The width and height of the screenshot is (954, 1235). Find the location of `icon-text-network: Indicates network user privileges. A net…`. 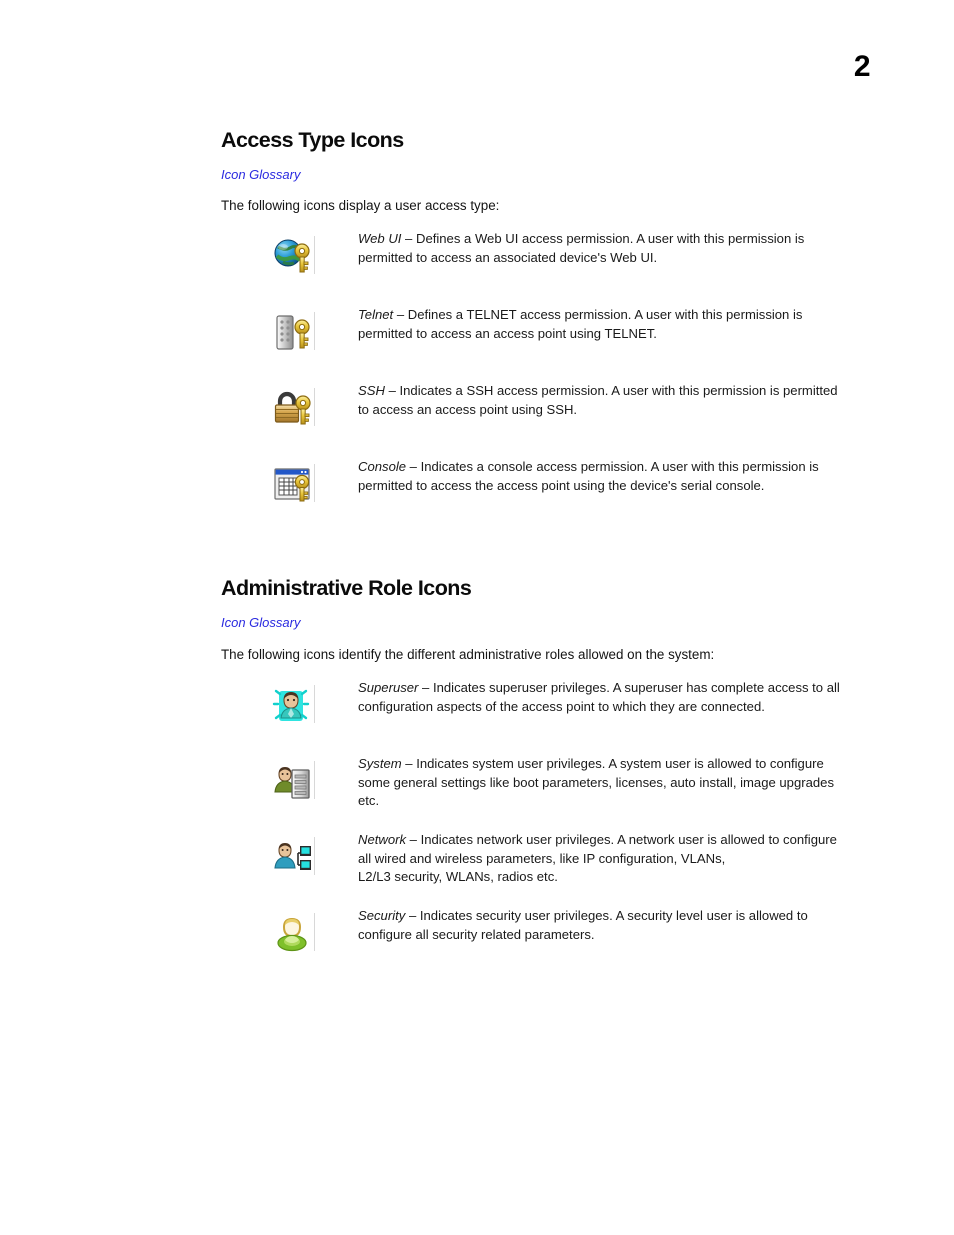

icon-text-network: Indicates network user privileges. A net… is located at coordinates (597, 848).